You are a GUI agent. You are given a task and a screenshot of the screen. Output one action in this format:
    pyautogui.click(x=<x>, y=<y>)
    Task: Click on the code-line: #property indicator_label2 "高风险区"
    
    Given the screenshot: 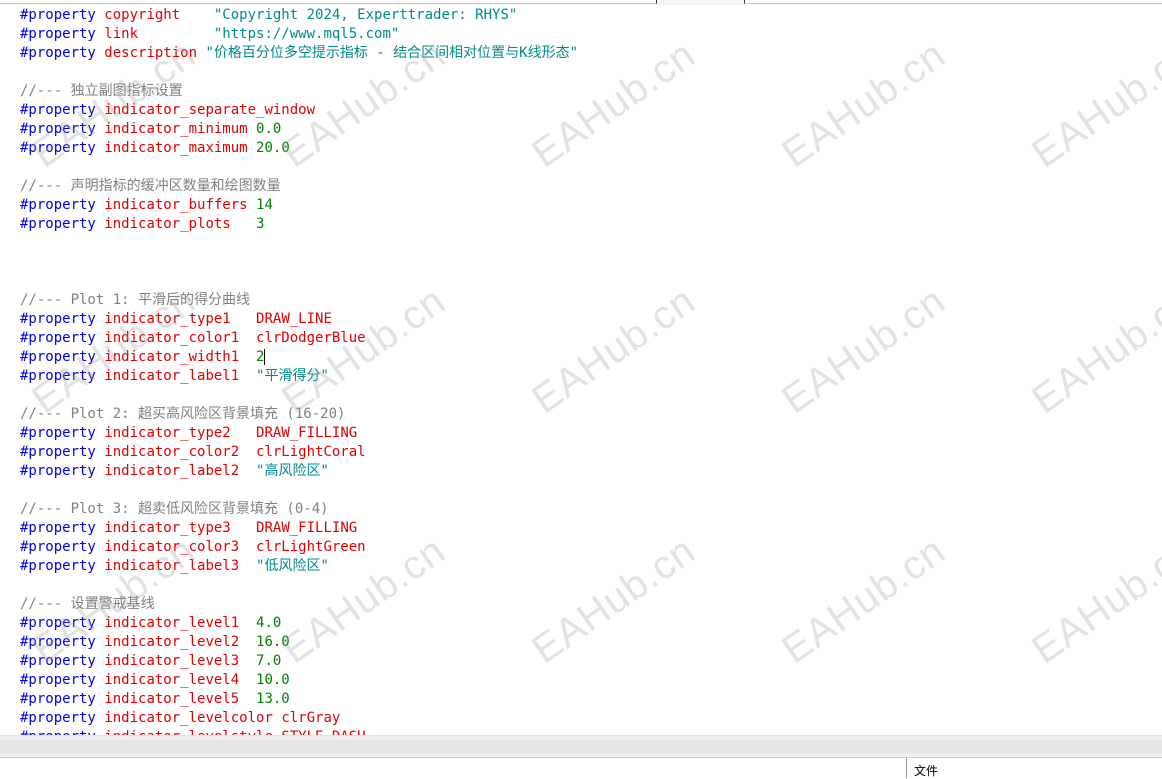 What is the action you would take?
    pyautogui.click(x=299, y=471)
    